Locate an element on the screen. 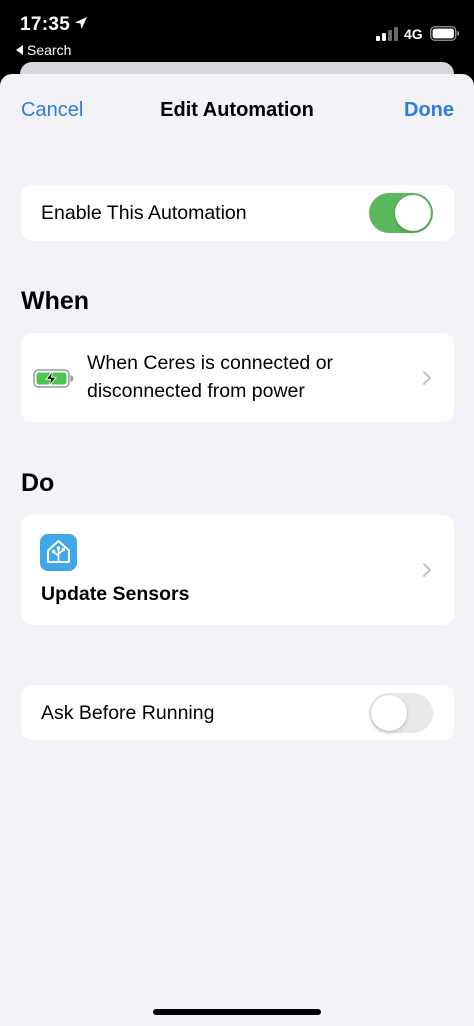  back-triangle-icon is located at coordinates (19, 50).